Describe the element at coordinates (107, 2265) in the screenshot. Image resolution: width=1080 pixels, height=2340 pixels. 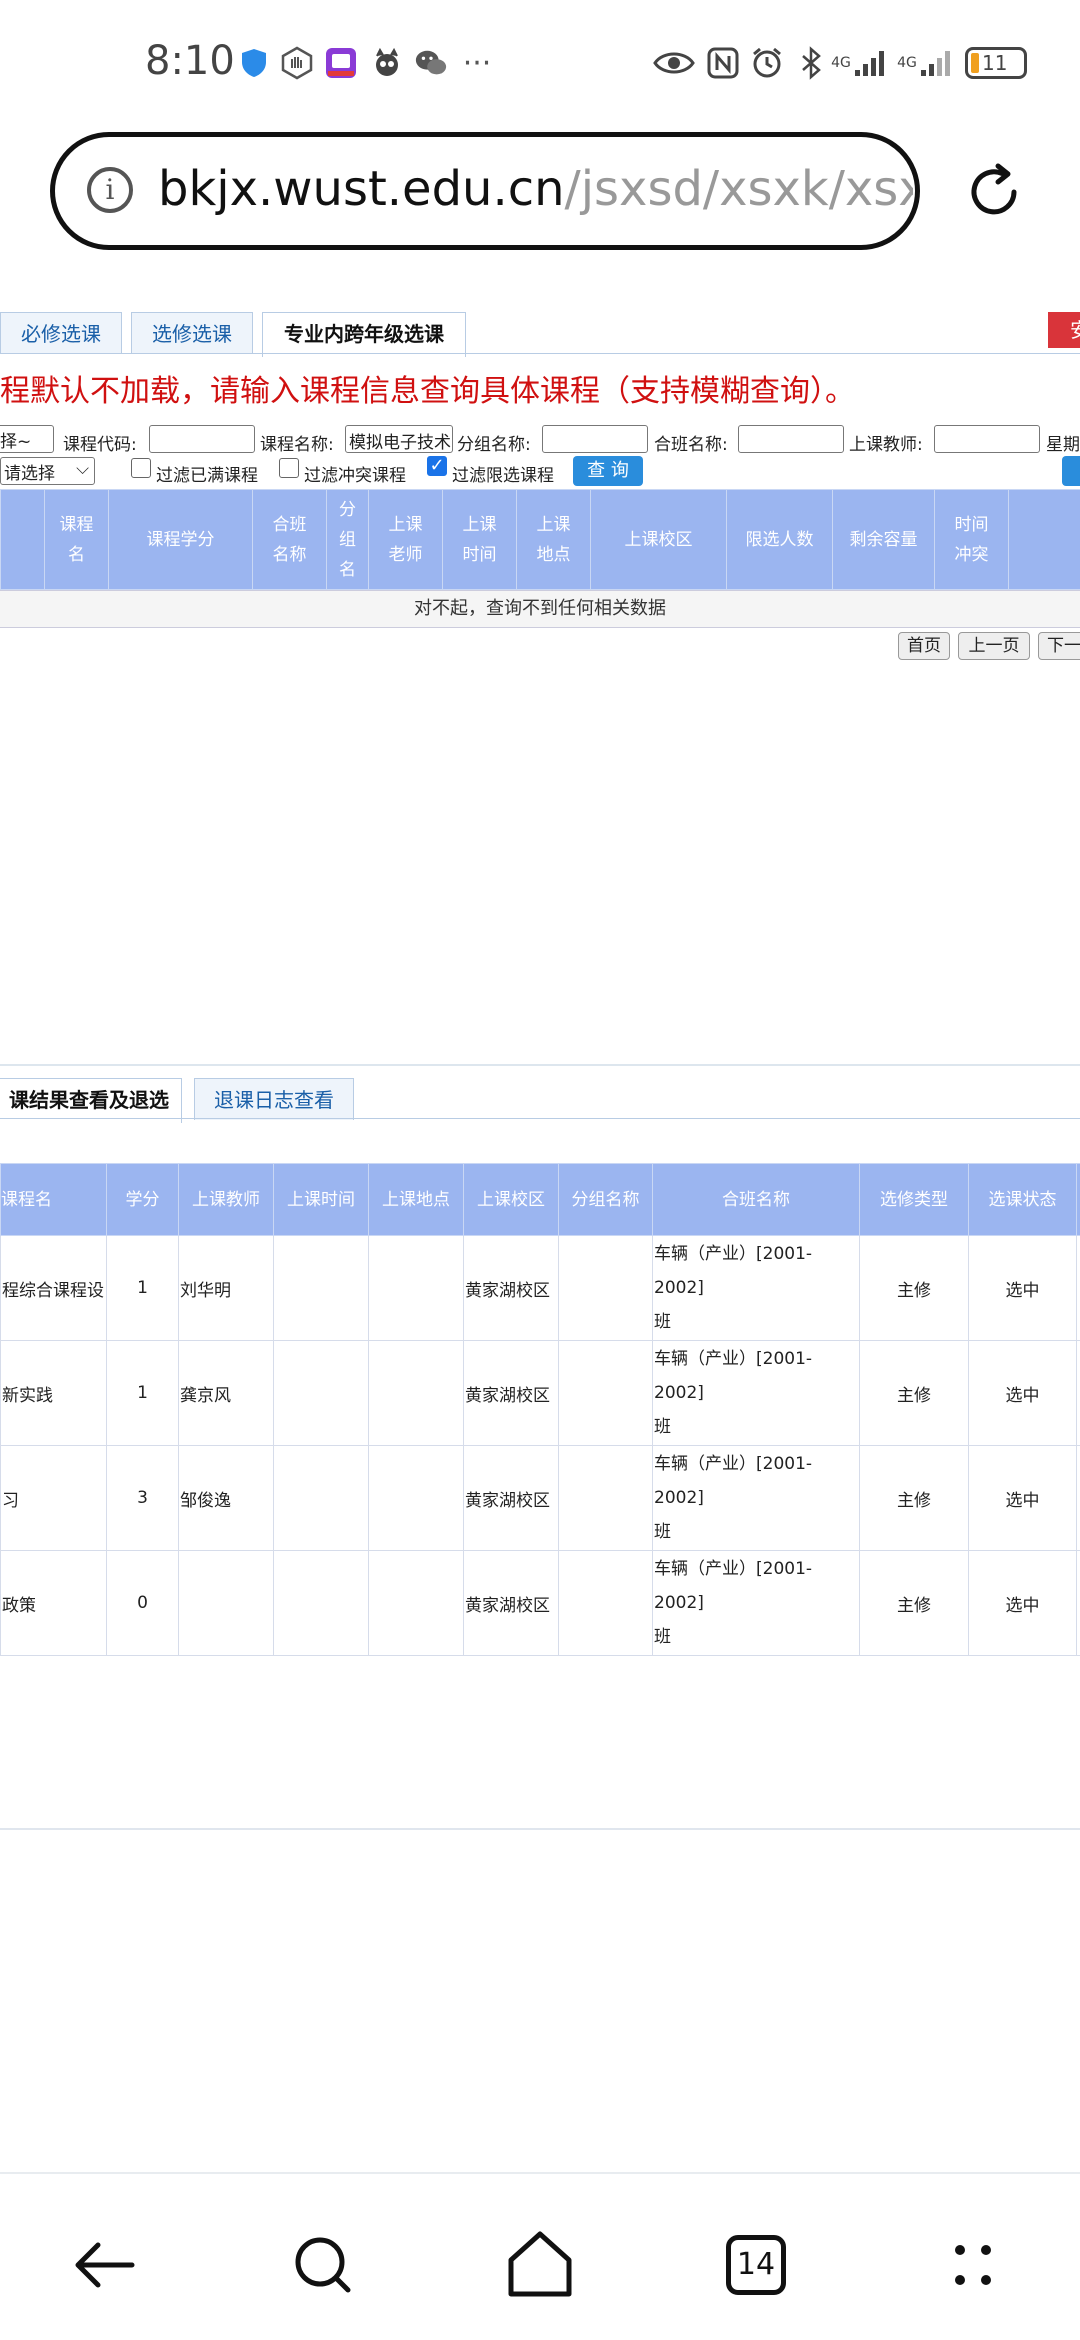
I see `back-icon` at that location.